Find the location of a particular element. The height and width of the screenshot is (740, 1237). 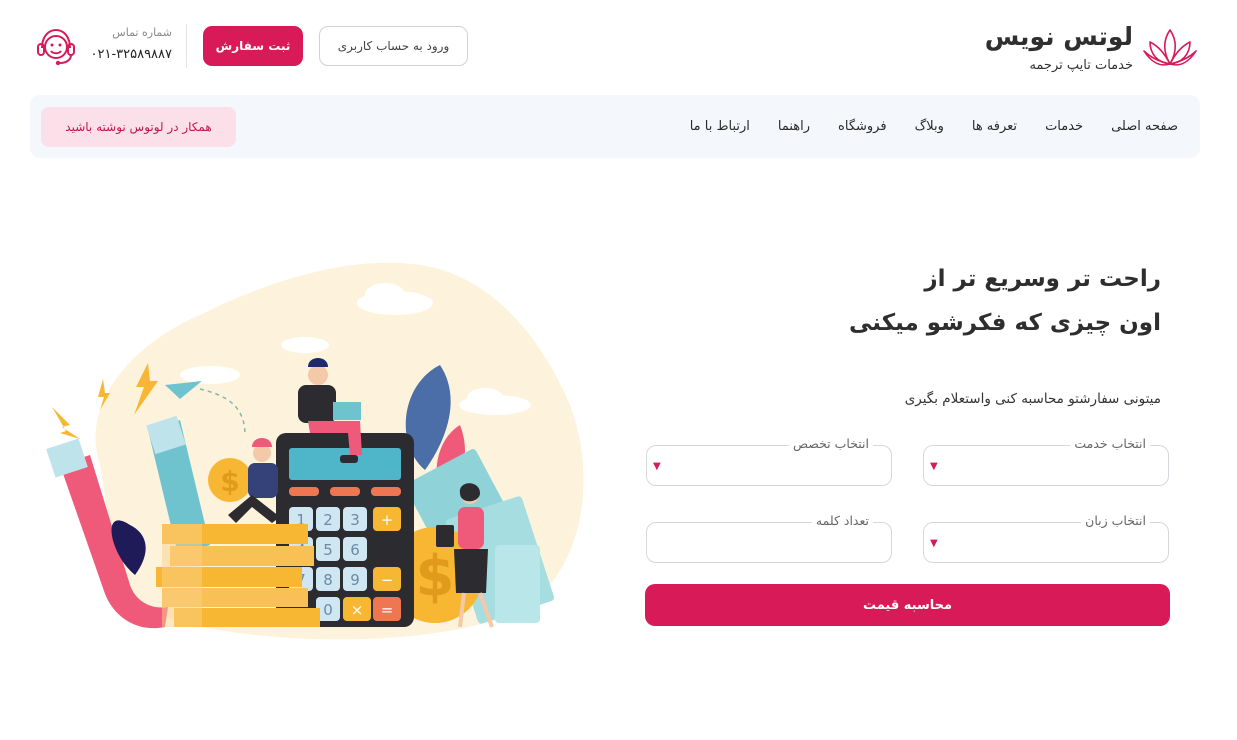

lightning-icon is located at coordinates (66, 423).